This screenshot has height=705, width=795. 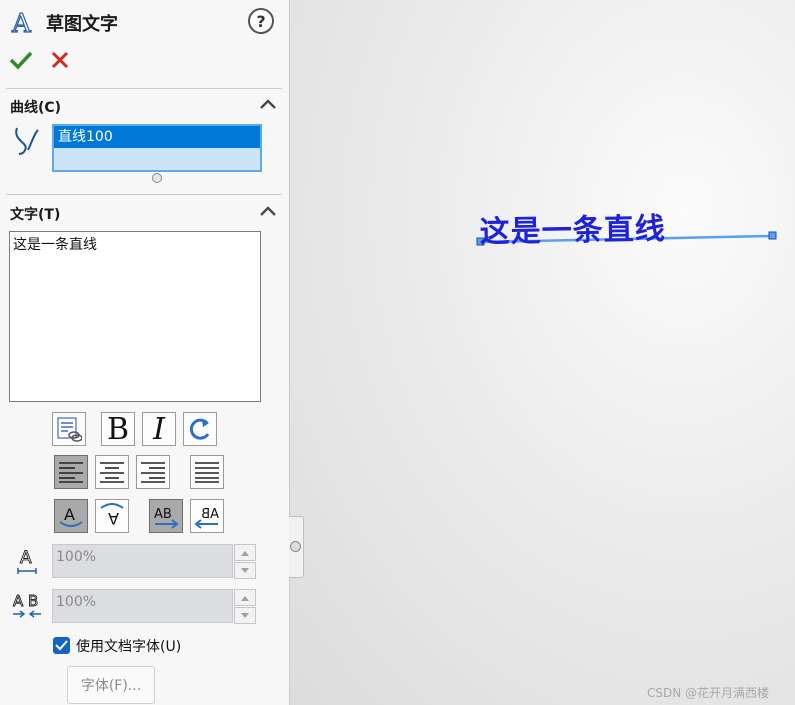 I want to click on text-upright-icon: A, so click(x=71, y=516).